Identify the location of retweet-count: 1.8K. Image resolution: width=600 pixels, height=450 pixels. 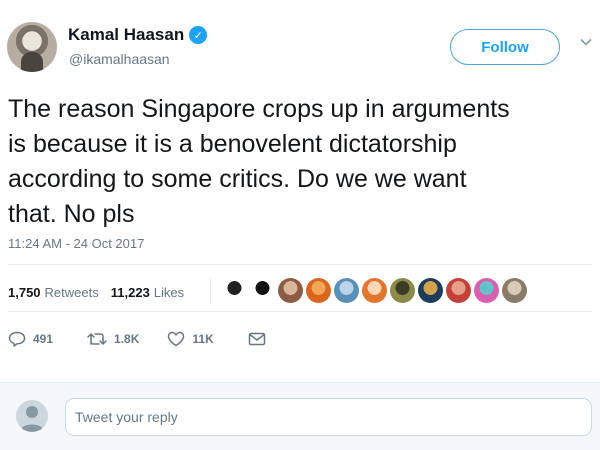
(127, 339).